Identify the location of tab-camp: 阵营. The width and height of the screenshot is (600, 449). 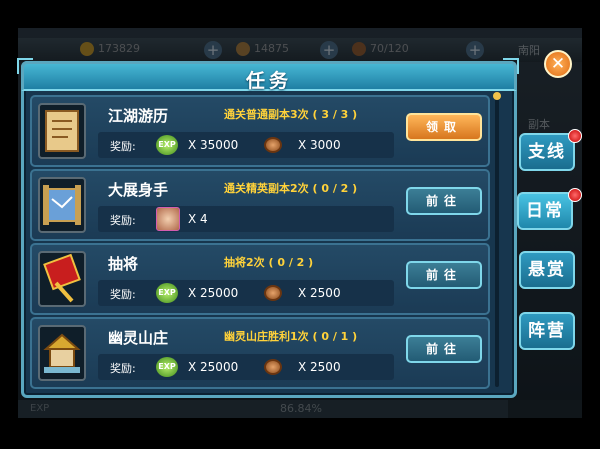
(547, 331).